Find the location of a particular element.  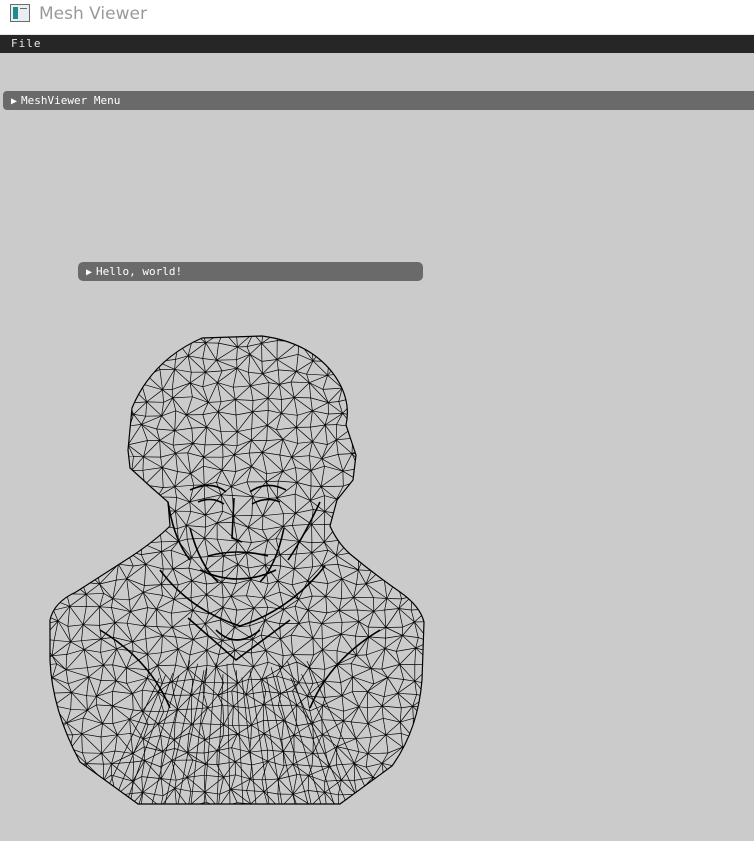

menu-file: File is located at coordinates (26, 43).